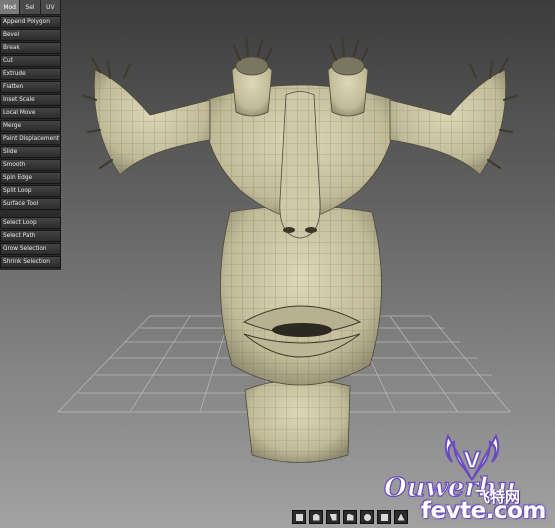 Image resolution: width=555 pixels, height=528 pixels. I want to click on tool-inset-scale-button: Inset Scale, so click(30, 100).